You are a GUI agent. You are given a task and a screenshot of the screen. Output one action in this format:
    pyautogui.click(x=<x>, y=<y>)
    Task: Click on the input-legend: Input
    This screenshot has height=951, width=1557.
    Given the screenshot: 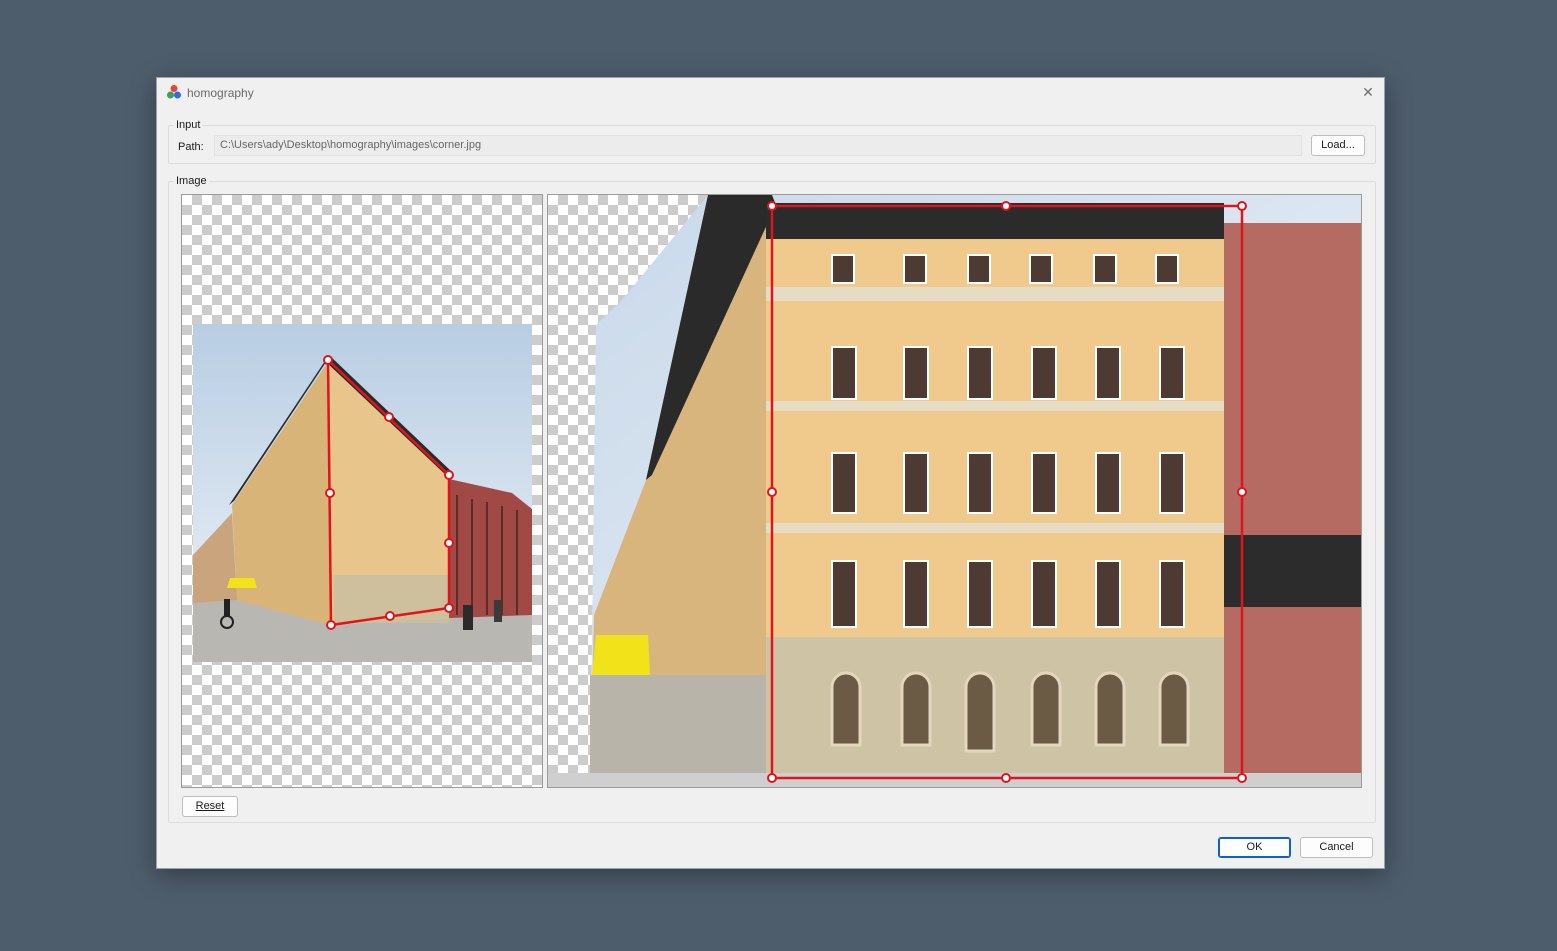 What is the action you would take?
    pyautogui.click(x=188, y=125)
    